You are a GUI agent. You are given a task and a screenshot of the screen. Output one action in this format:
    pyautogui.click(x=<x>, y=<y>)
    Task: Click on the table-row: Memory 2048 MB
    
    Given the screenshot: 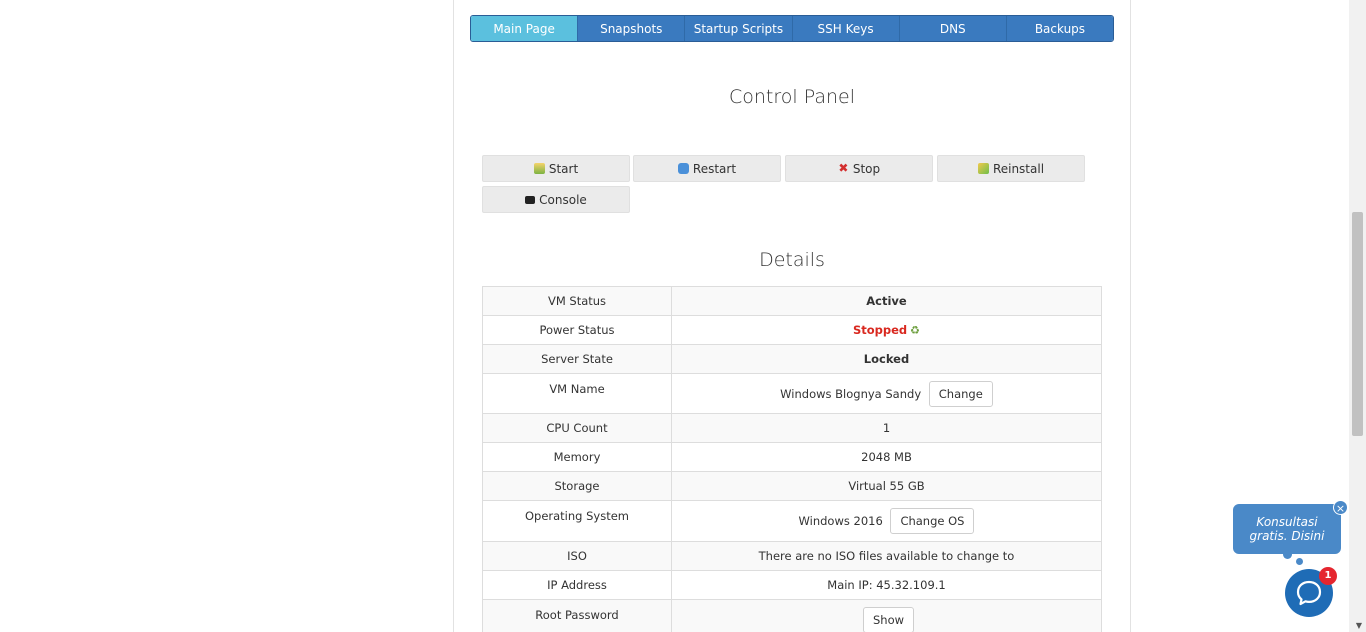 What is the action you would take?
    pyautogui.click(x=792, y=457)
    